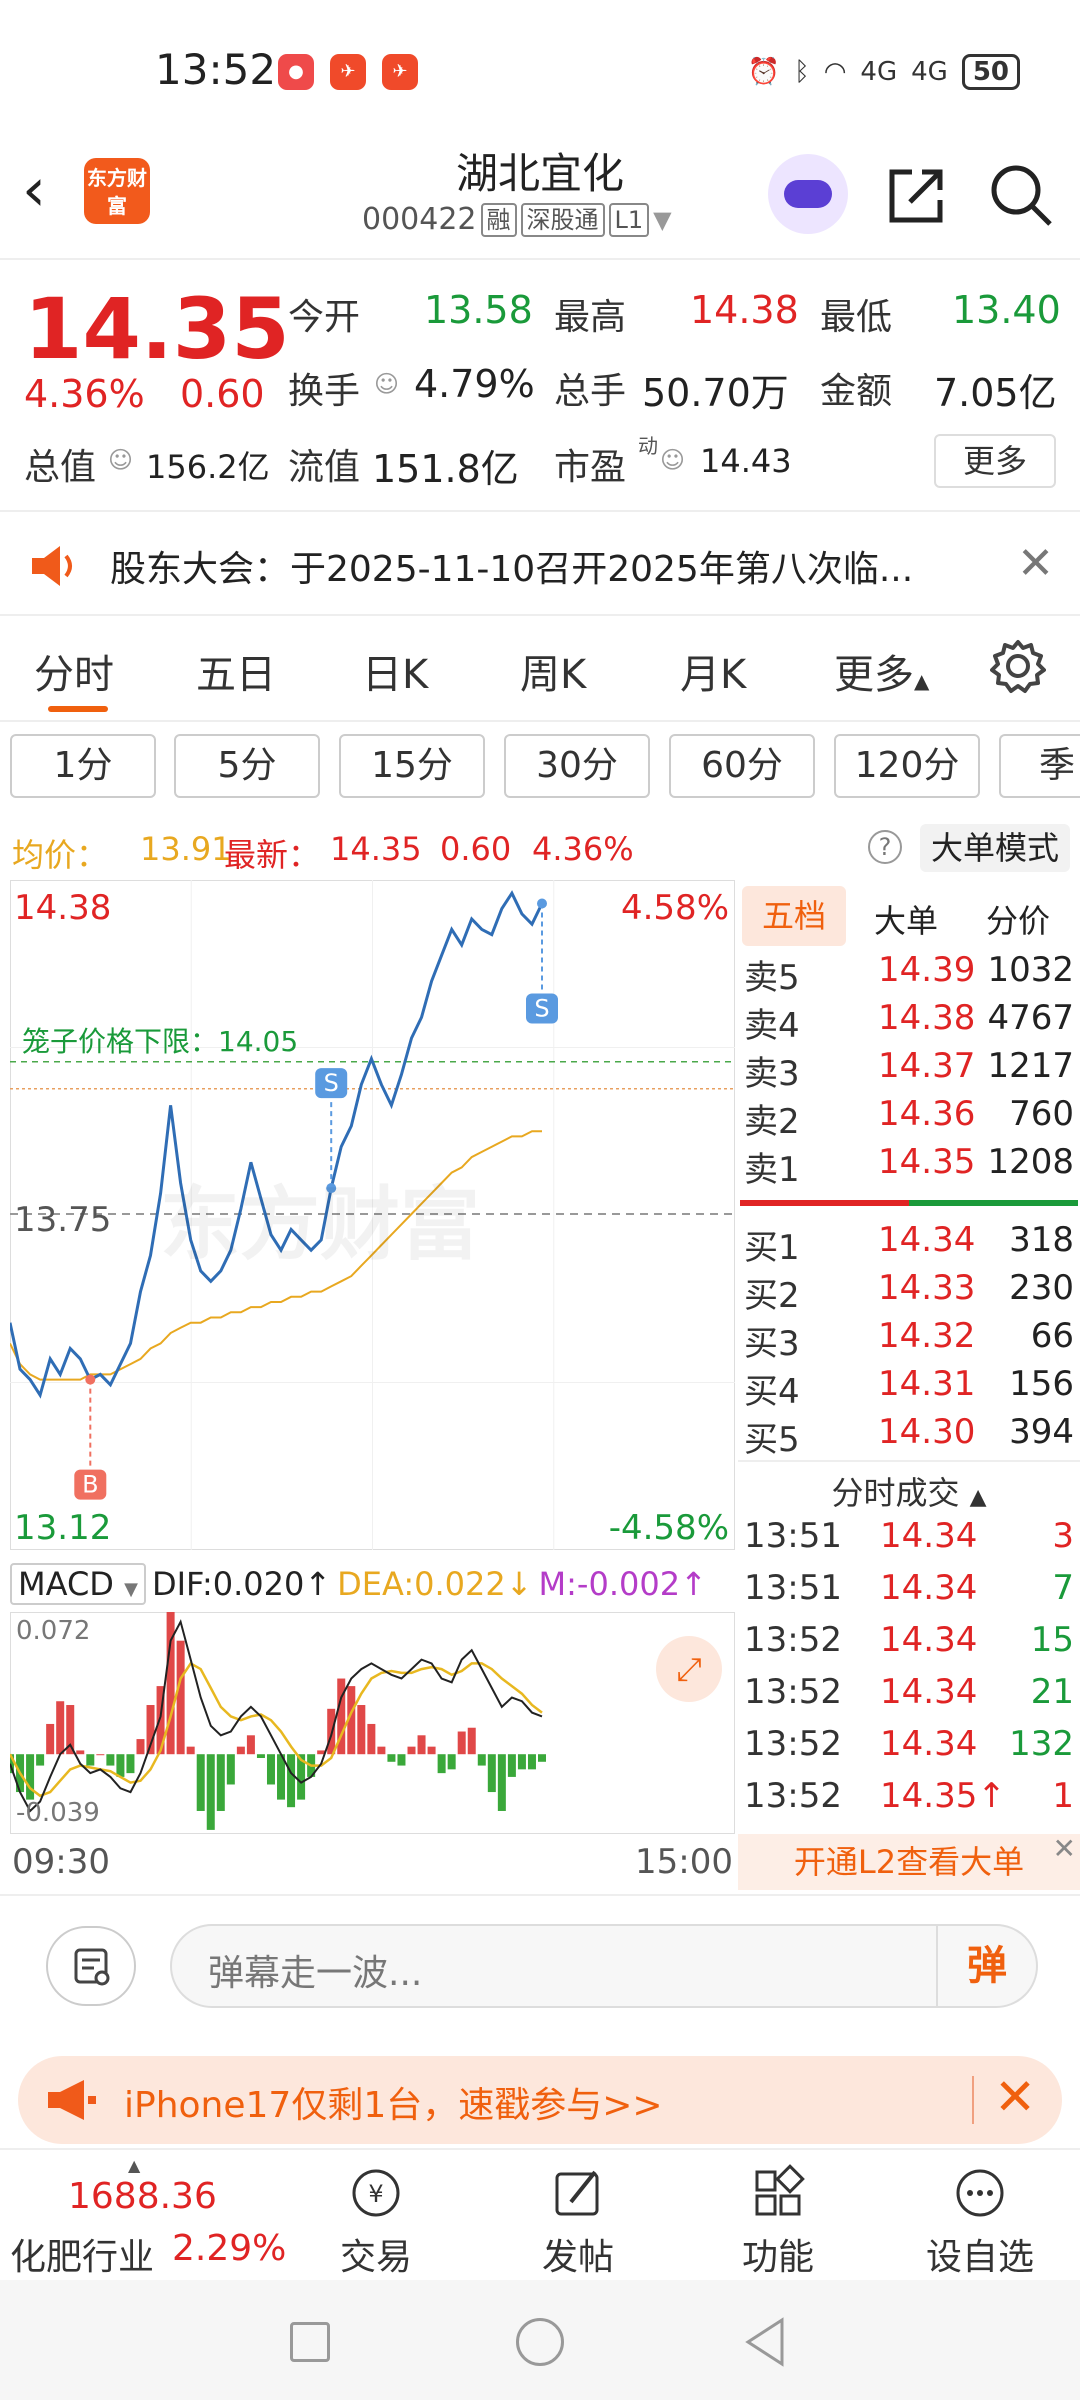 This screenshot has height=2400, width=1080. I want to click on bid-label: 买1, so click(772, 1248).